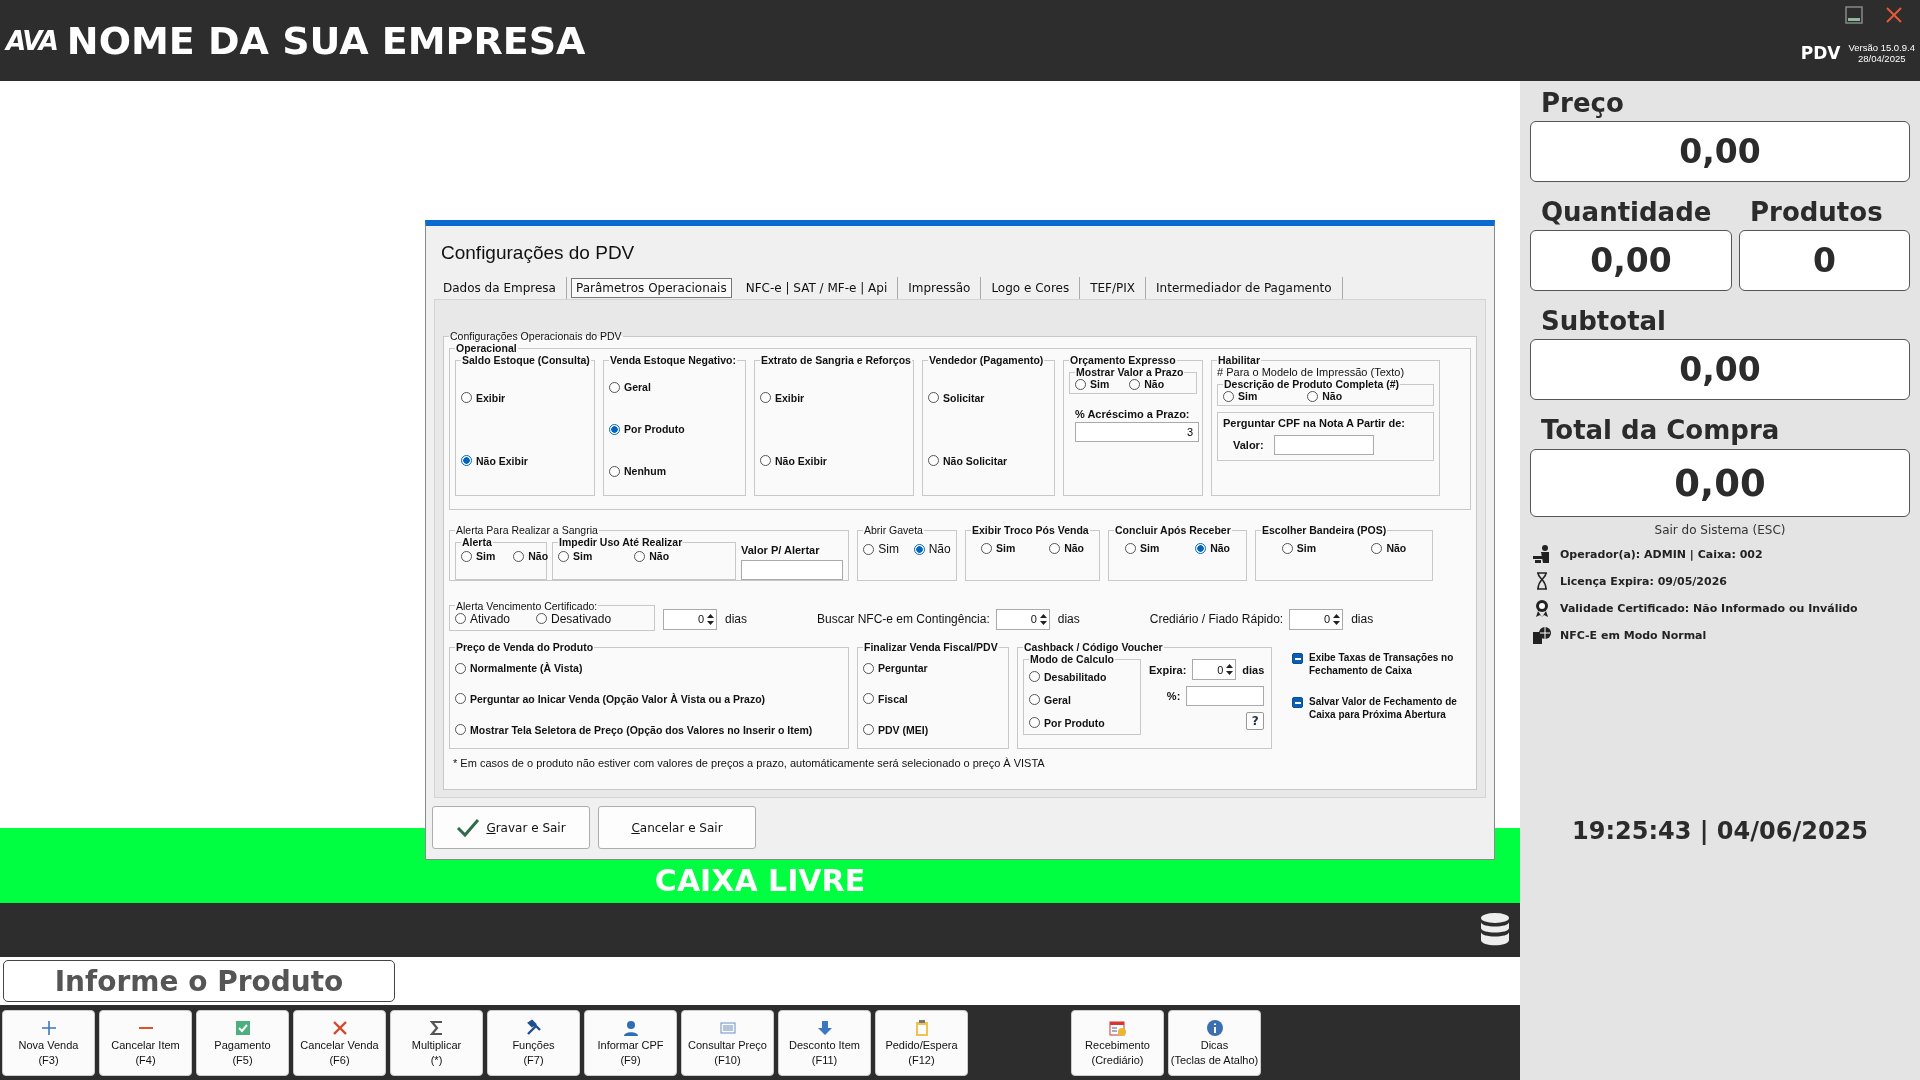 This screenshot has width=1920, height=1080. Describe the element at coordinates (436, 1042) in the screenshot. I see `toolbar-button: Multiplicar (*)` at that location.